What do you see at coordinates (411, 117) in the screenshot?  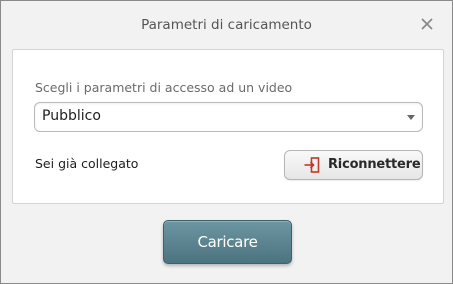 I see `chevron-down-icon` at bounding box center [411, 117].